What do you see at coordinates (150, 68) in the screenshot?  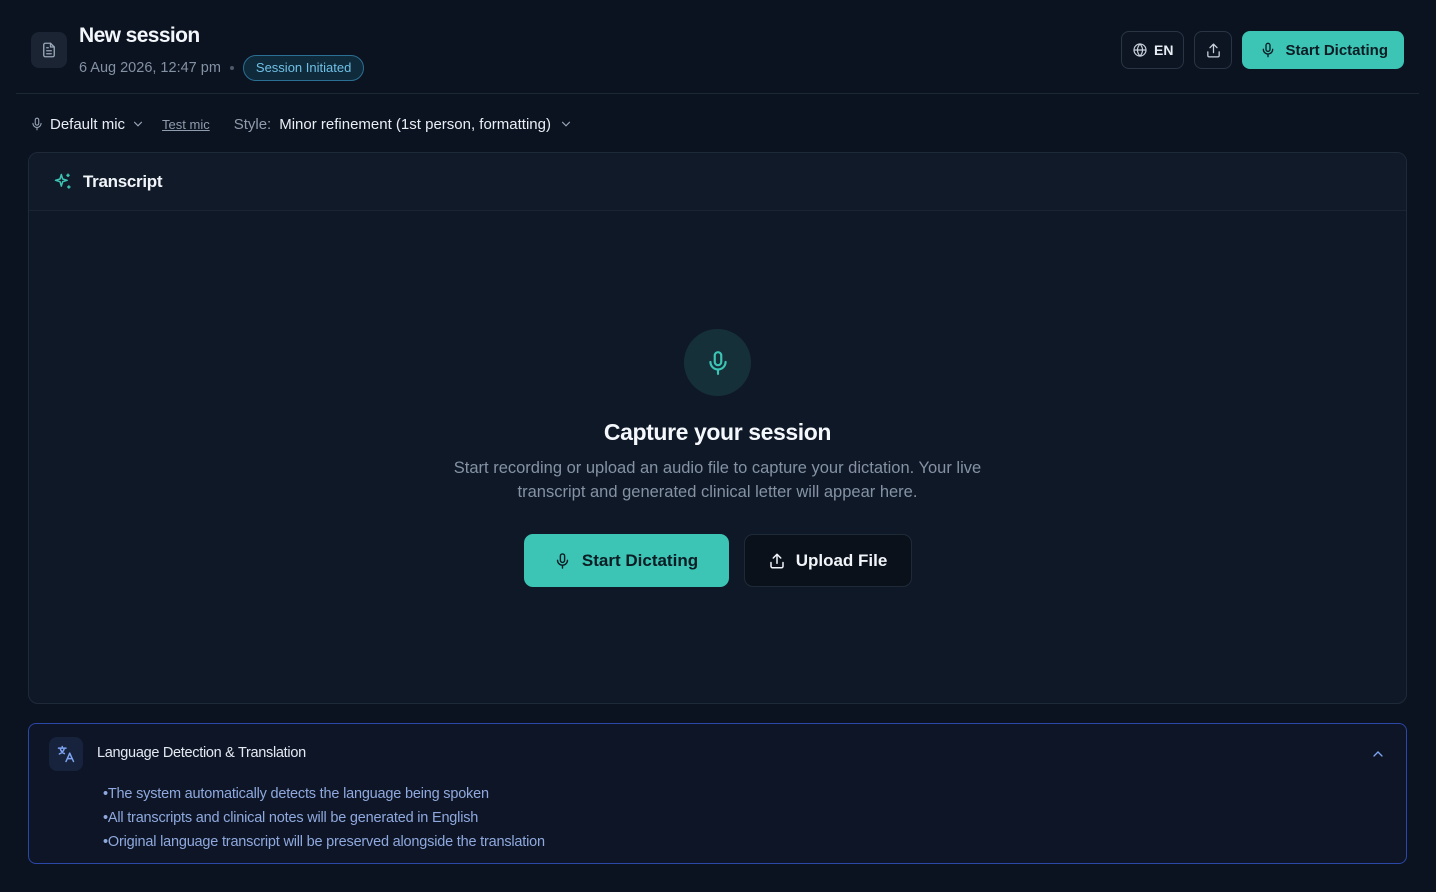 I see `session-date: 6 Aug 2026, 12:47 pm` at bounding box center [150, 68].